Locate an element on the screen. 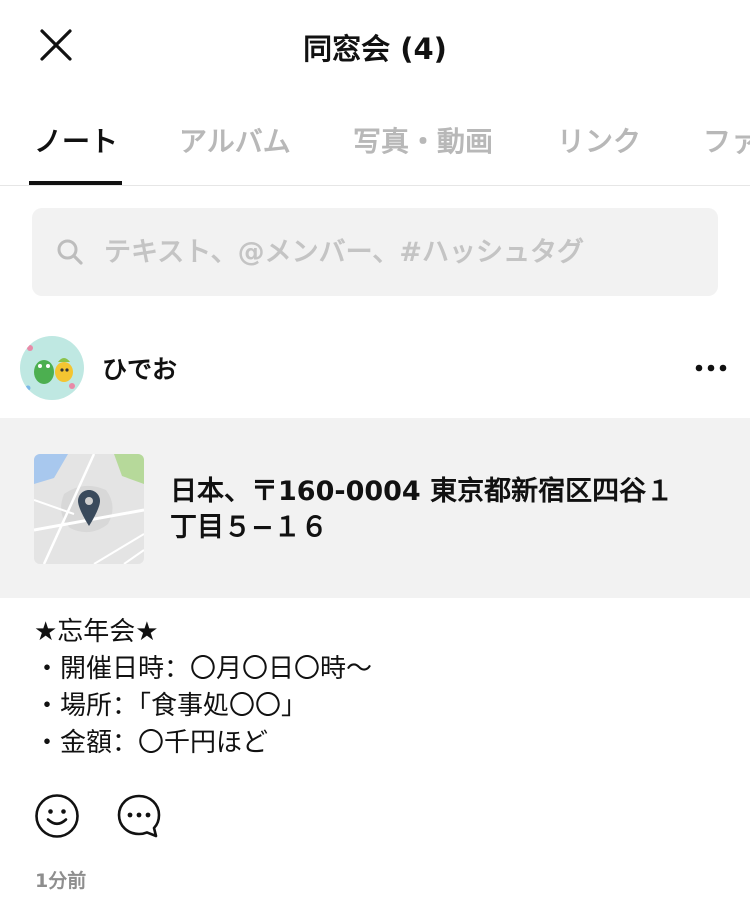  search-icon is located at coordinates (71, 252).